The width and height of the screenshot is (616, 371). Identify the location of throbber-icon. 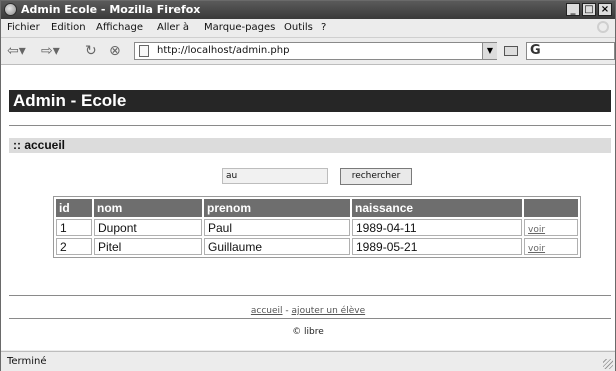
(603, 27).